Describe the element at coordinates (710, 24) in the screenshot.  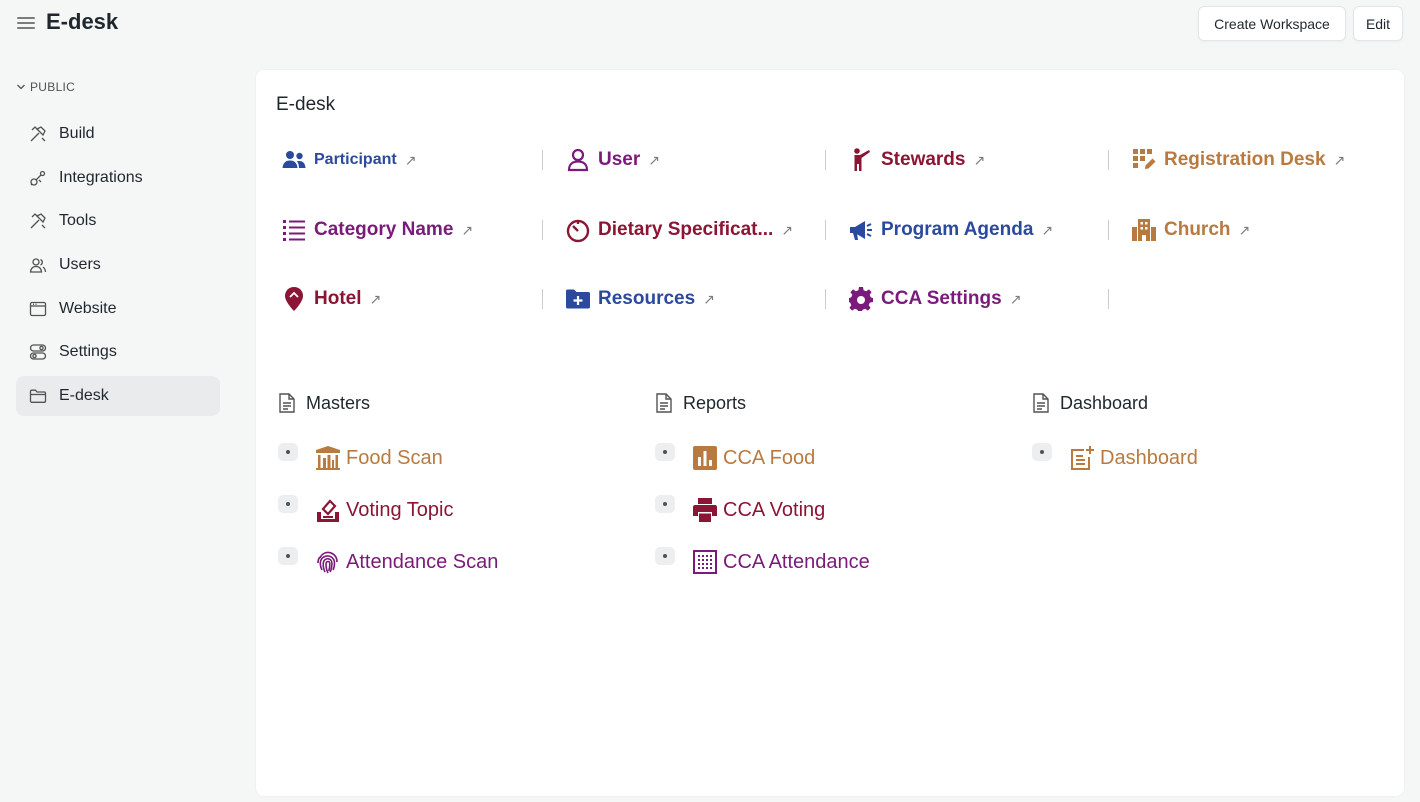
I see `top-bar: E-desk Create Workspace Edit` at that location.